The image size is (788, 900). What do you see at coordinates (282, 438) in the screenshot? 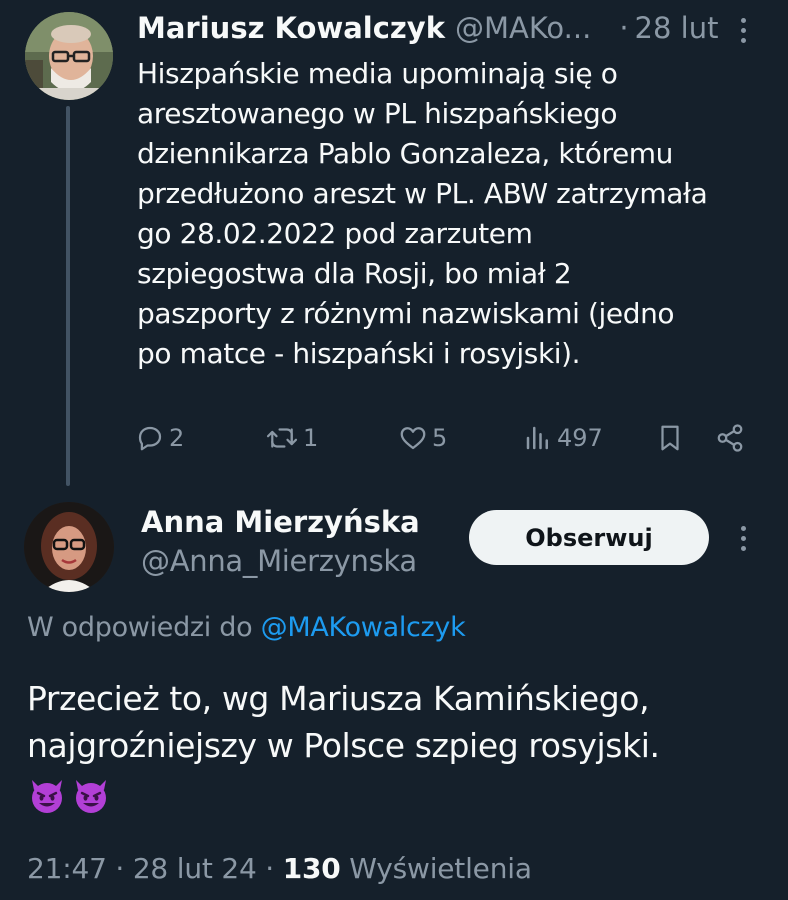
I see `repost-icon` at bounding box center [282, 438].